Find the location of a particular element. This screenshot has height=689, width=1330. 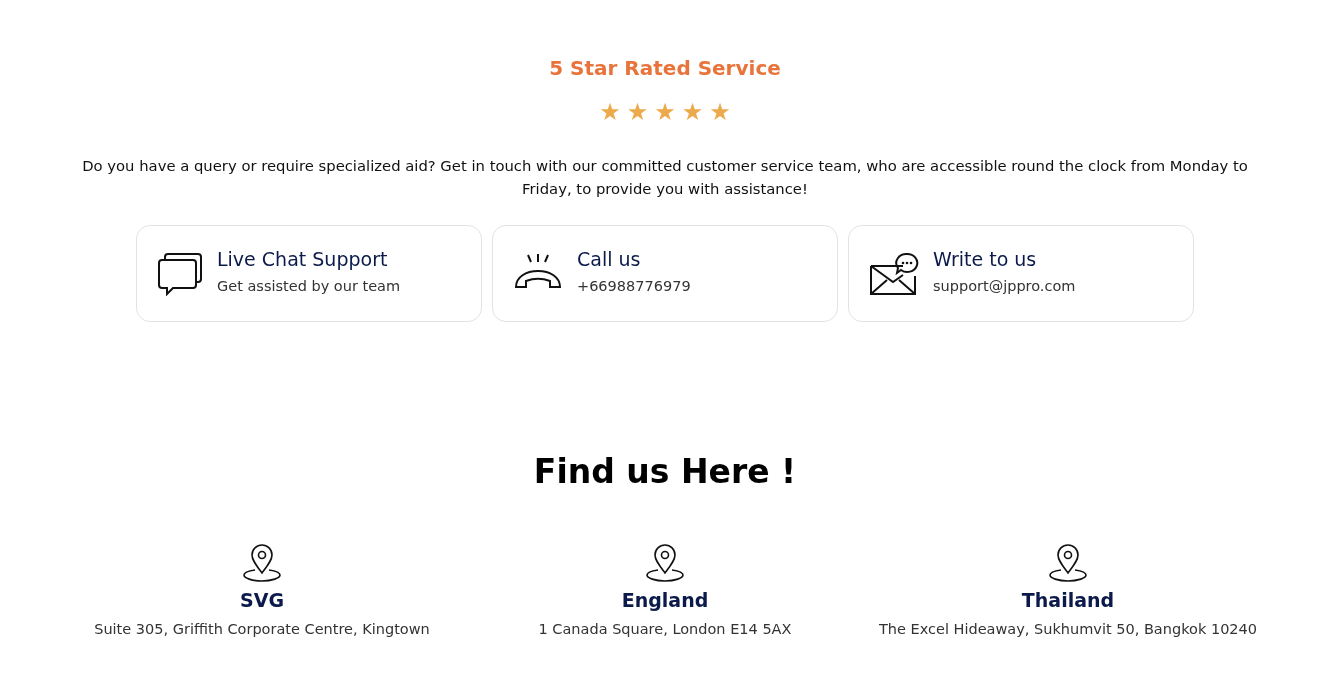

location-name: SVG is located at coordinates (262, 600).